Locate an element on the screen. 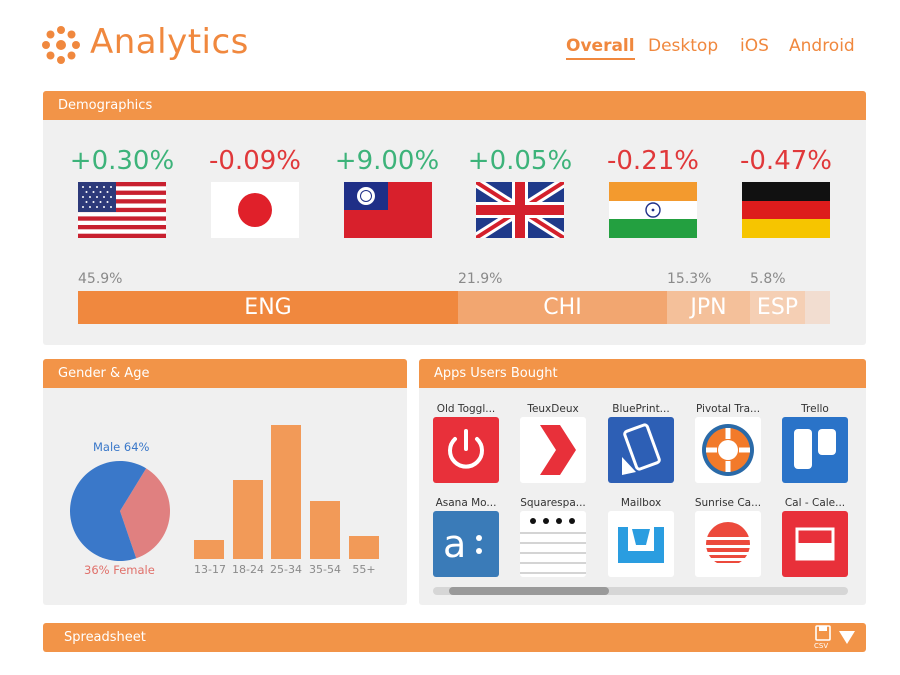  app-squarespace is located at coordinates (553, 544).